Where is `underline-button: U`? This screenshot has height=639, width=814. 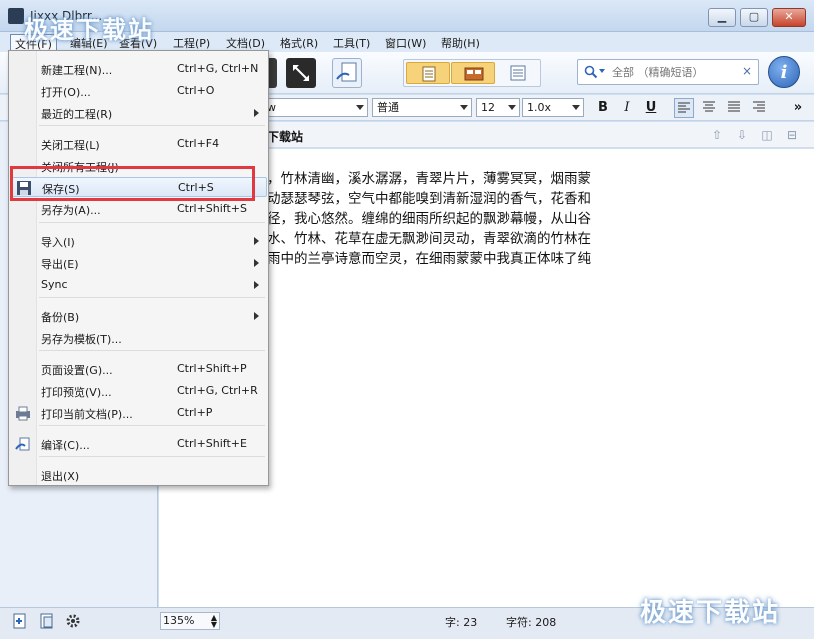
underline-button: U is located at coordinates (651, 108).